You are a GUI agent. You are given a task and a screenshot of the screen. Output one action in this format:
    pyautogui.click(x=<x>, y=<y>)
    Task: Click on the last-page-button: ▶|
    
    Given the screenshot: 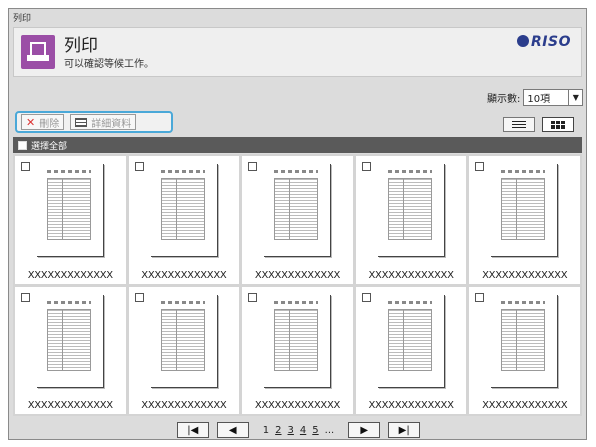 What is the action you would take?
    pyautogui.click(x=404, y=430)
    